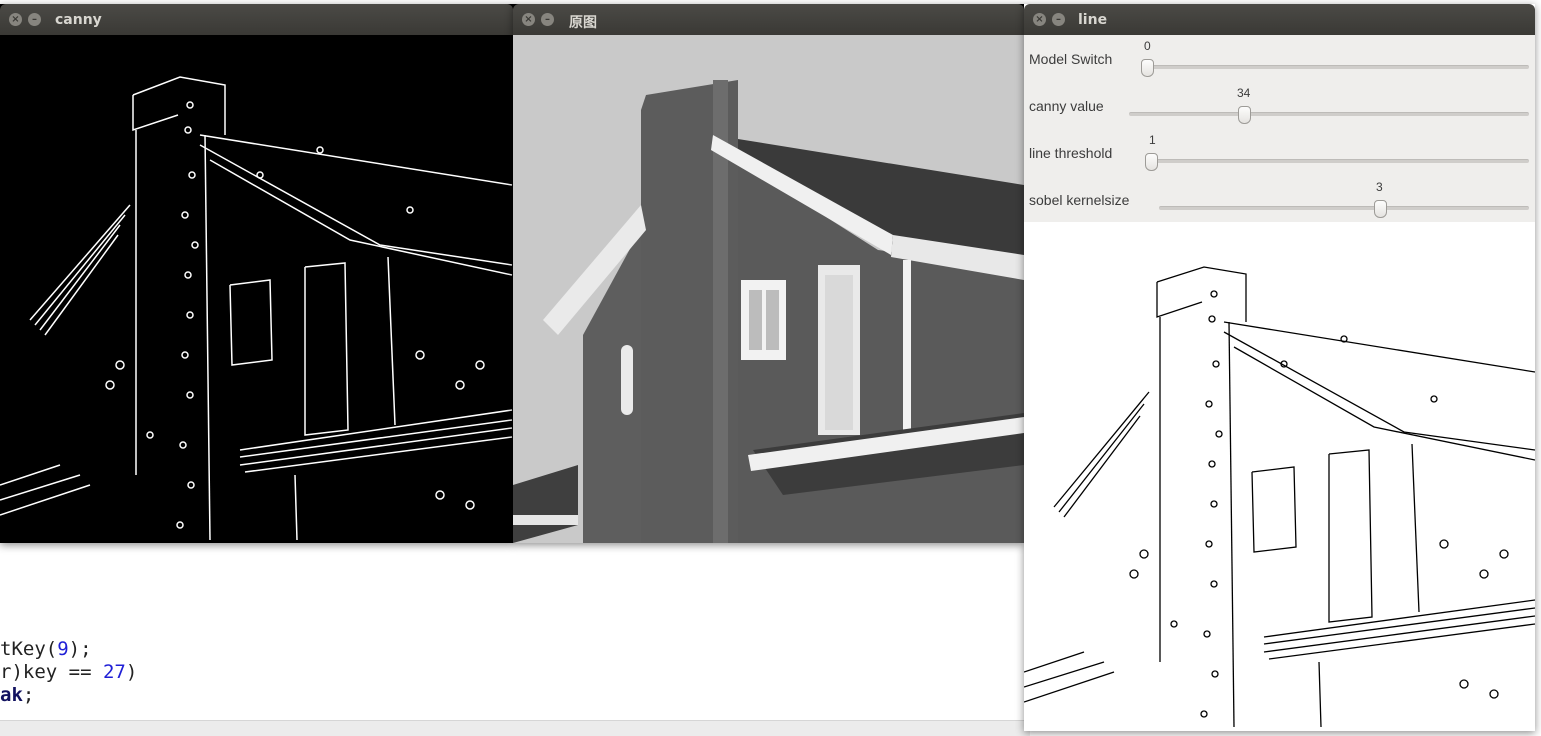  What do you see at coordinates (1071, 153) in the screenshot?
I see `trackbar-label: line threshold` at bounding box center [1071, 153].